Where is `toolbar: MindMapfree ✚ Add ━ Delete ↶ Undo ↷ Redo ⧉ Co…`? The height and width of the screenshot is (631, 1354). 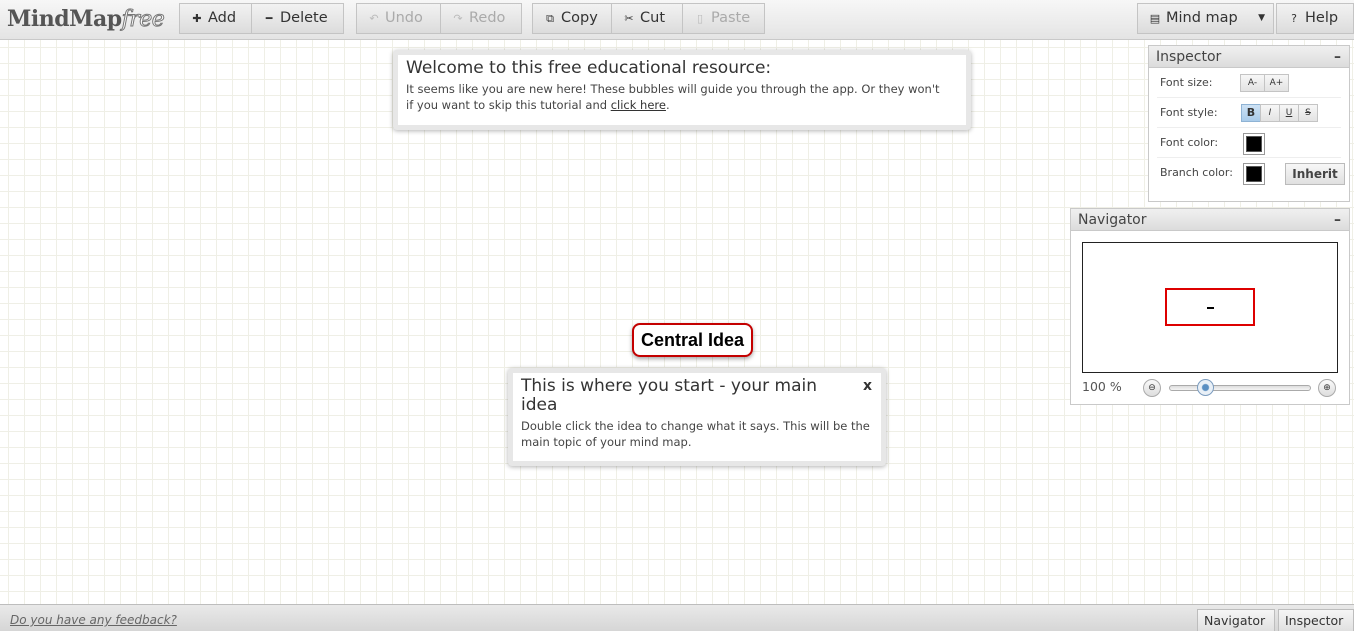
toolbar: MindMapfree ✚ Add ━ Delete ↶ Undo ↷ Redo ⧉ Co… is located at coordinates (677, 20).